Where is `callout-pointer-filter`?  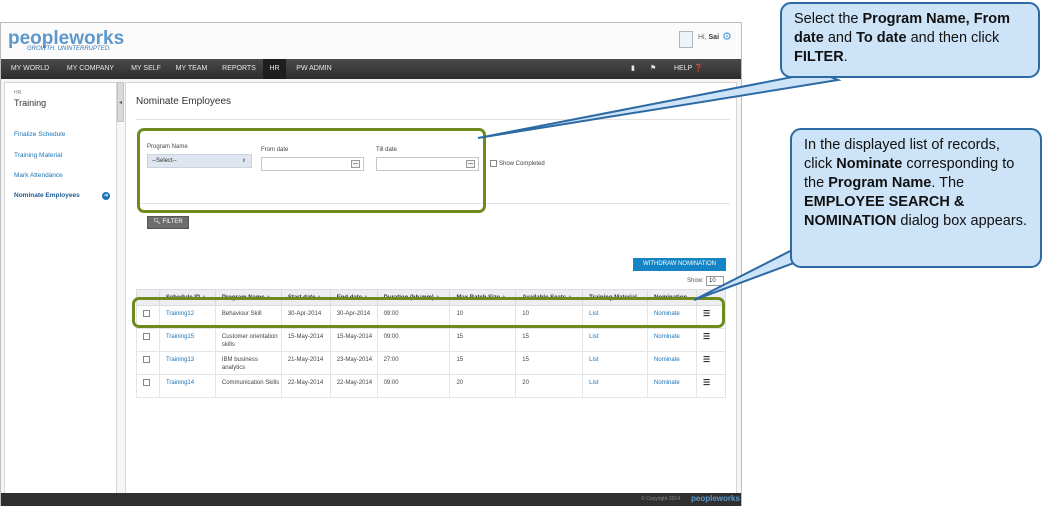
callout-pointer-filter is located at coordinates (659, 104).